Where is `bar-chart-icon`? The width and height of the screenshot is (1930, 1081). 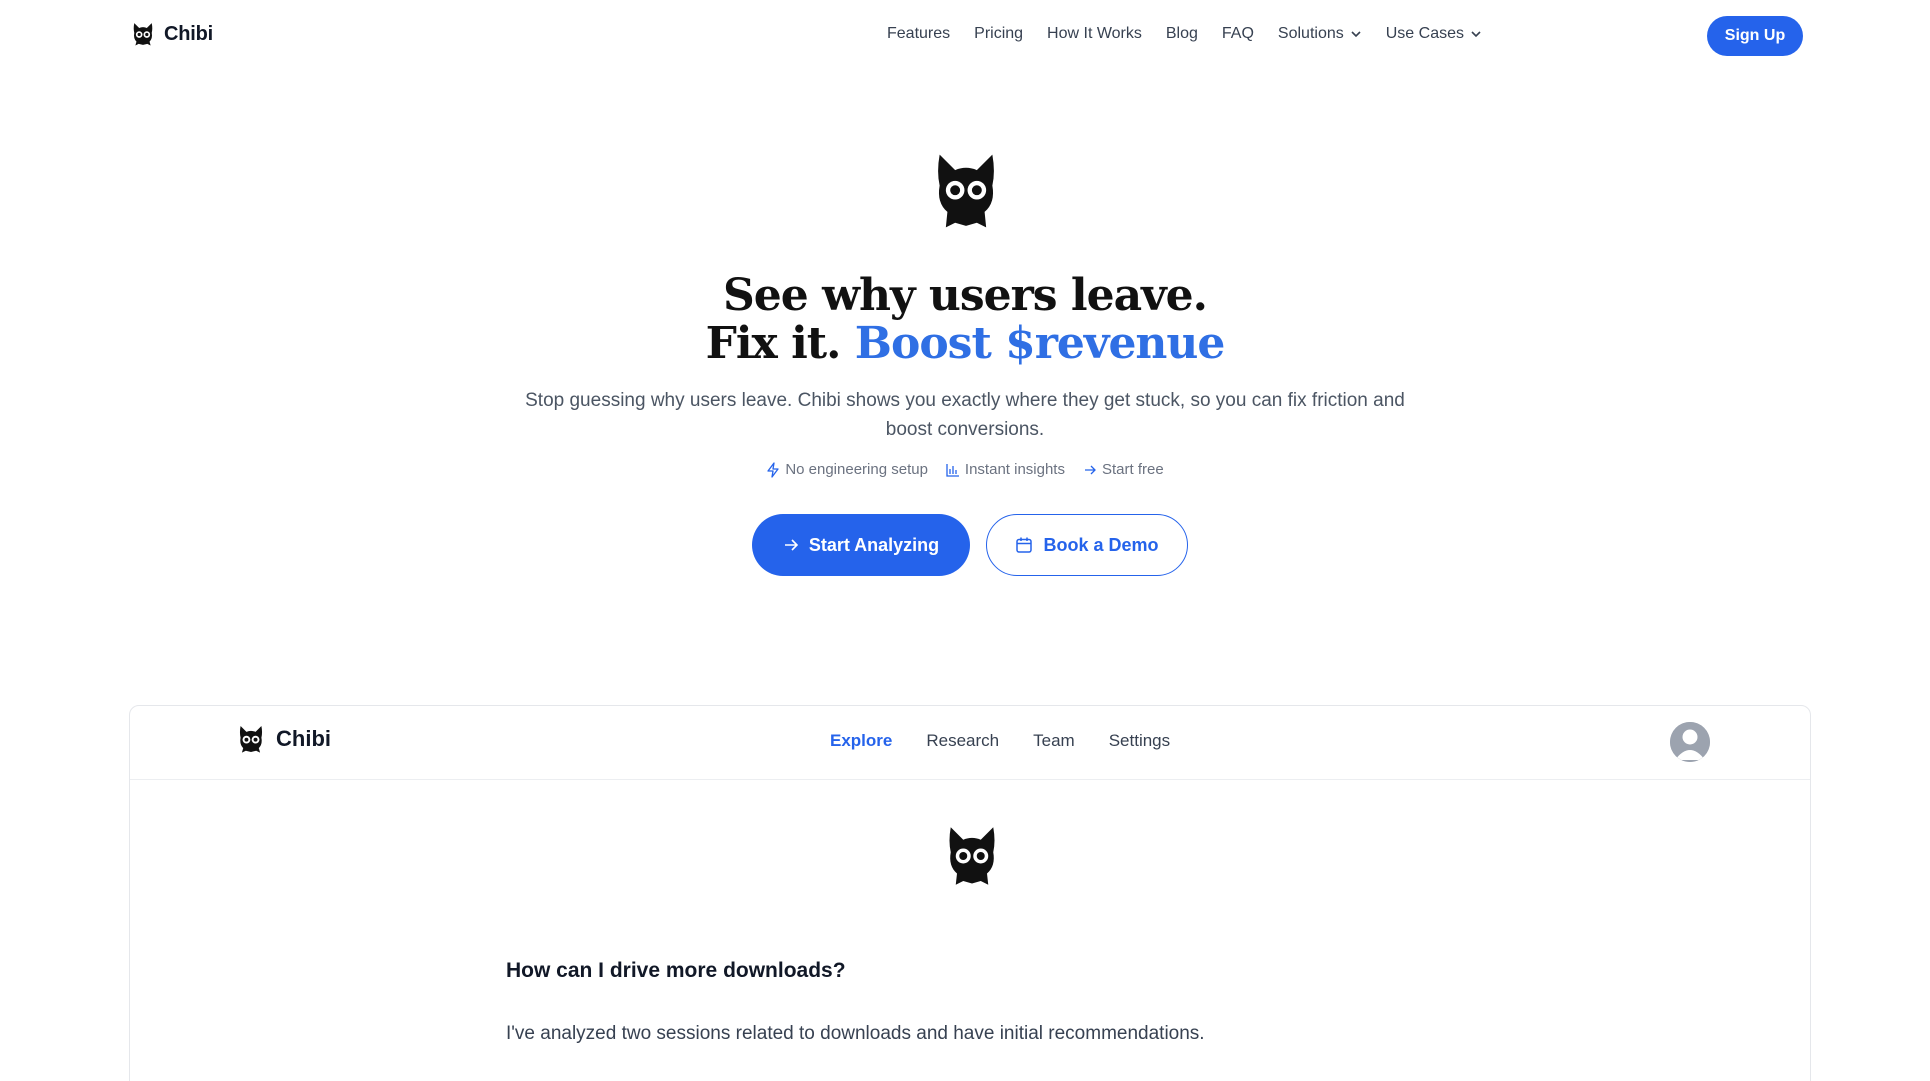
bar-chart-icon is located at coordinates (952, 470).